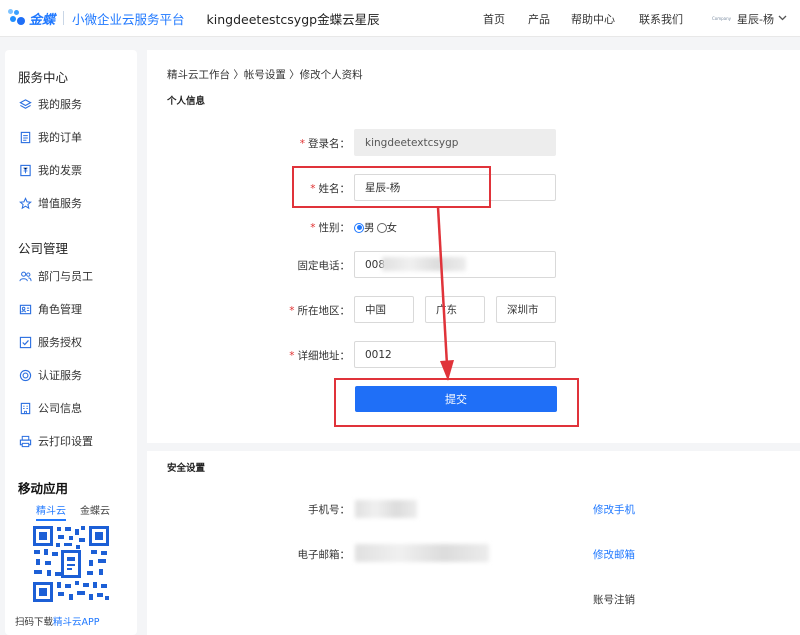  Describe the element at coordinates (186, 468) in the screenshot. I see `security-settings-title: 安全设置` at that location.